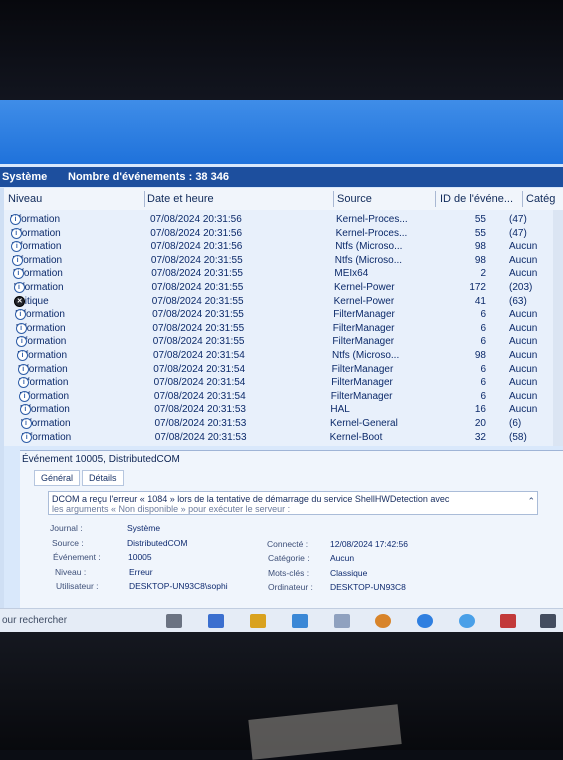 Image resolution: width=563 pixels, height=760 pixels. Describe the element at coordinates (383, 621) in the screenshot. I see `browser-icon` at that location.